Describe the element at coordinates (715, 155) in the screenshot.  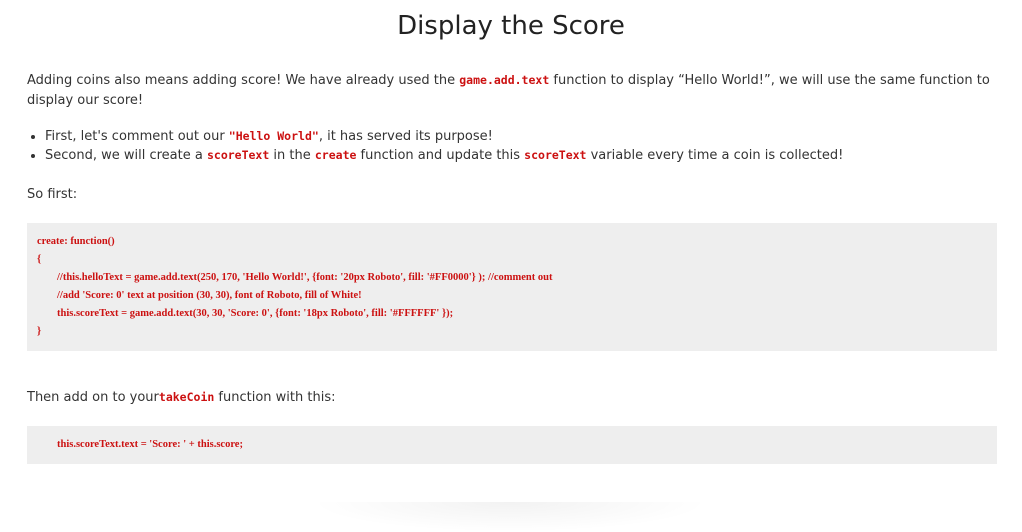
I see `list-item-text: variable every time a coin is collected!` at that location.